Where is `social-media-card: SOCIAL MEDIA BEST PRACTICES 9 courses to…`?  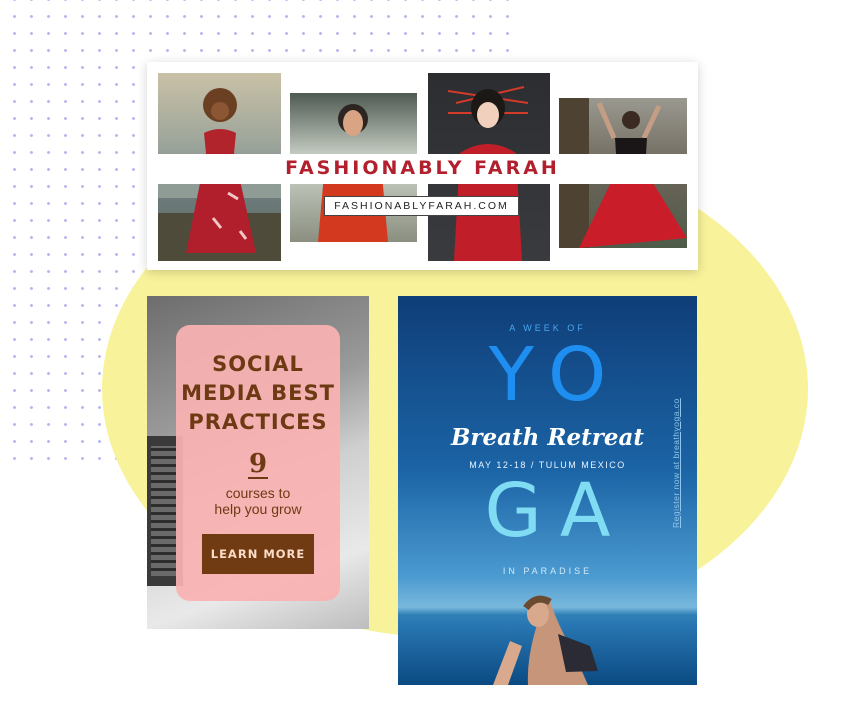
social-media-card: SOCIAL MEDIA BEST PRACTICES 9 courses to… is located at coordinates (258, 462).